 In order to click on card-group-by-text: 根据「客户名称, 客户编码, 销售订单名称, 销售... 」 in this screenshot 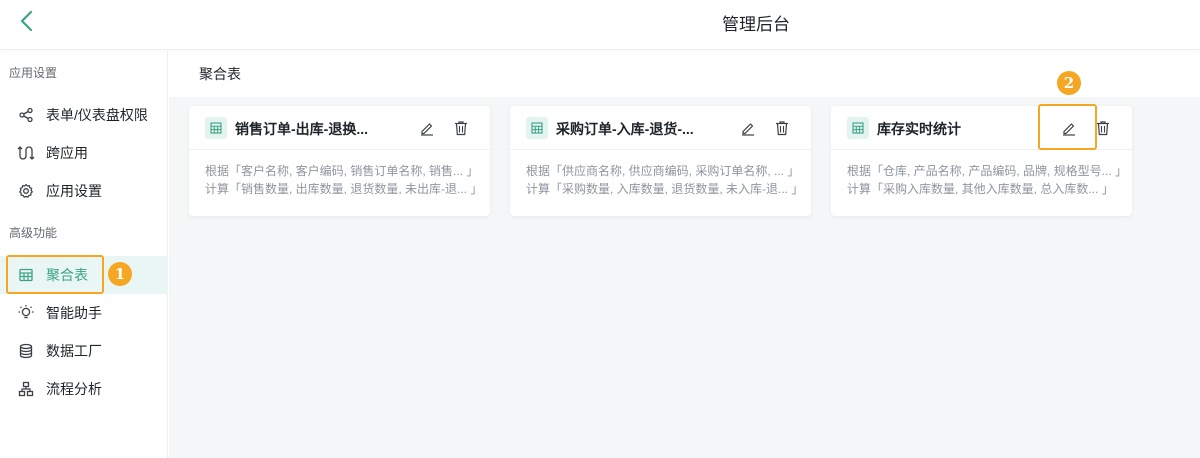, I will do `click(342, 171)`.